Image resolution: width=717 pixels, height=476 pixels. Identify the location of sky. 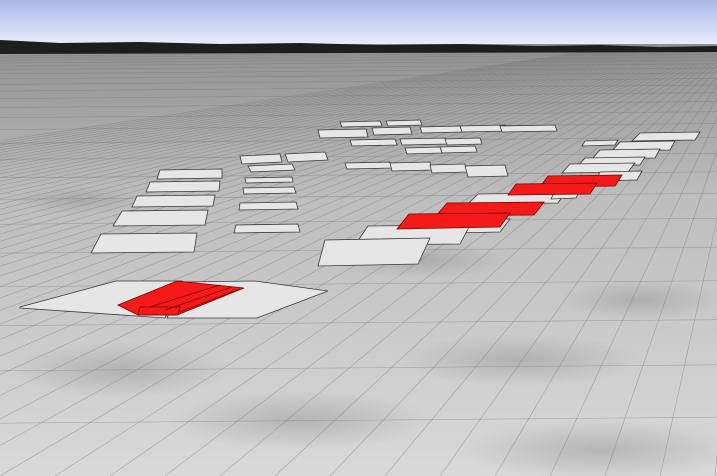
(358, 24).